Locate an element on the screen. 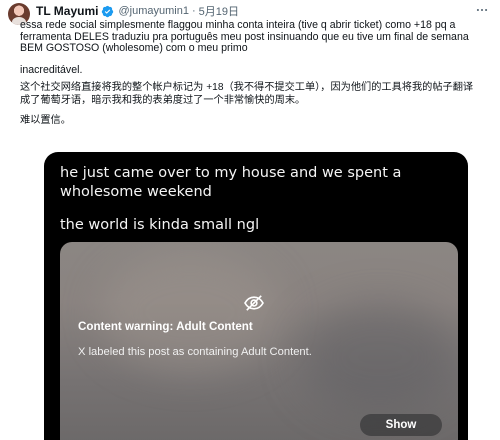 The height and width of the screenshot is (440, 500). blurred-content is located at coordinates (379, 357).